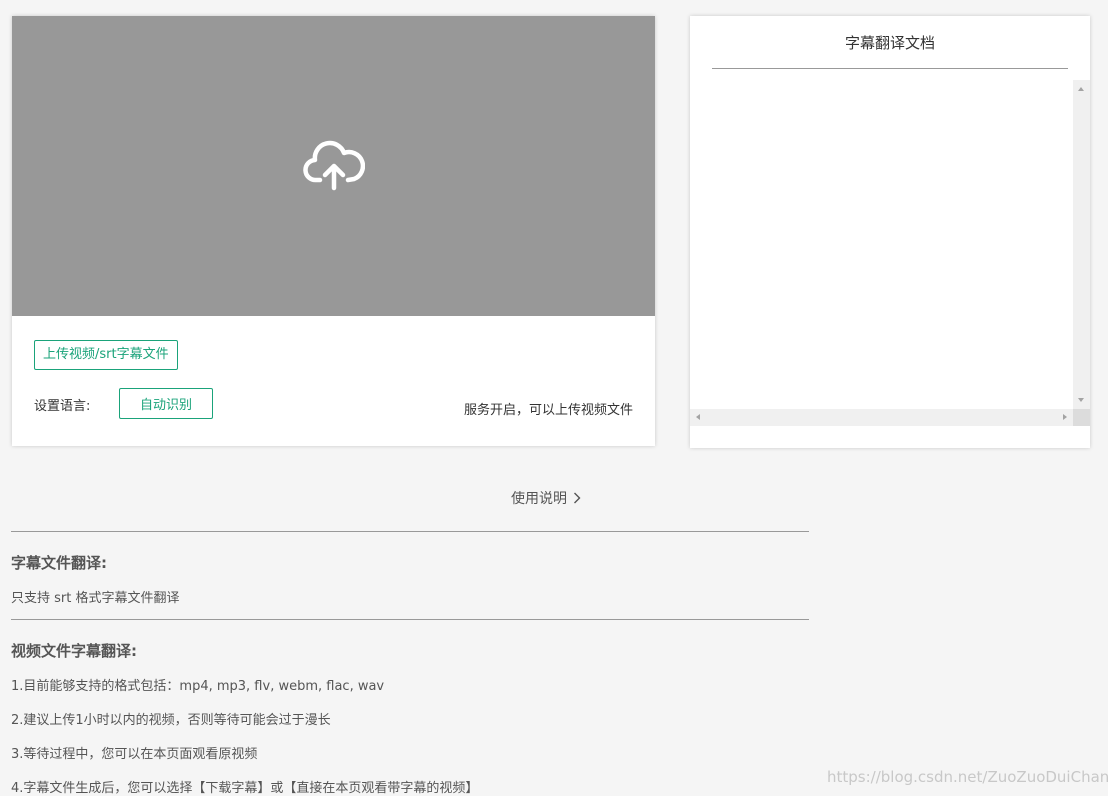  Describe the element at coordinates (1081, 400) in the screenshot. I see `scroll-down-icon` at that location.